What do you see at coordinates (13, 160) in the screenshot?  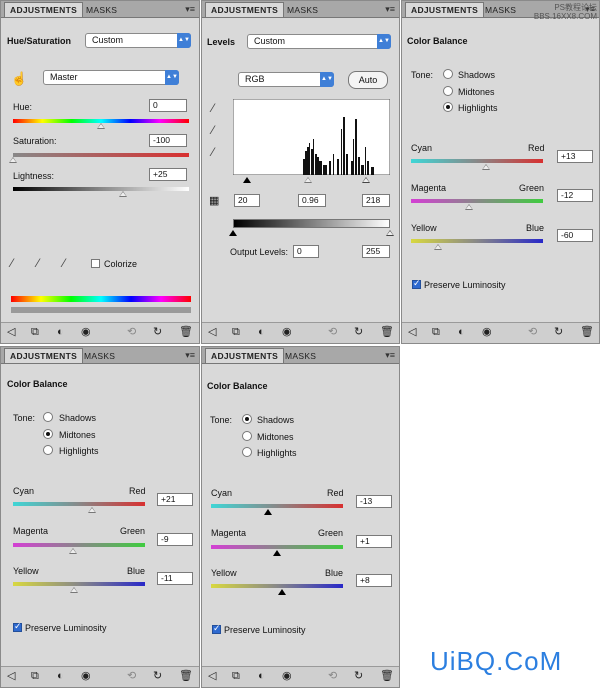 I see `saturation-slider-thumb` at bounding box center [13, 160].